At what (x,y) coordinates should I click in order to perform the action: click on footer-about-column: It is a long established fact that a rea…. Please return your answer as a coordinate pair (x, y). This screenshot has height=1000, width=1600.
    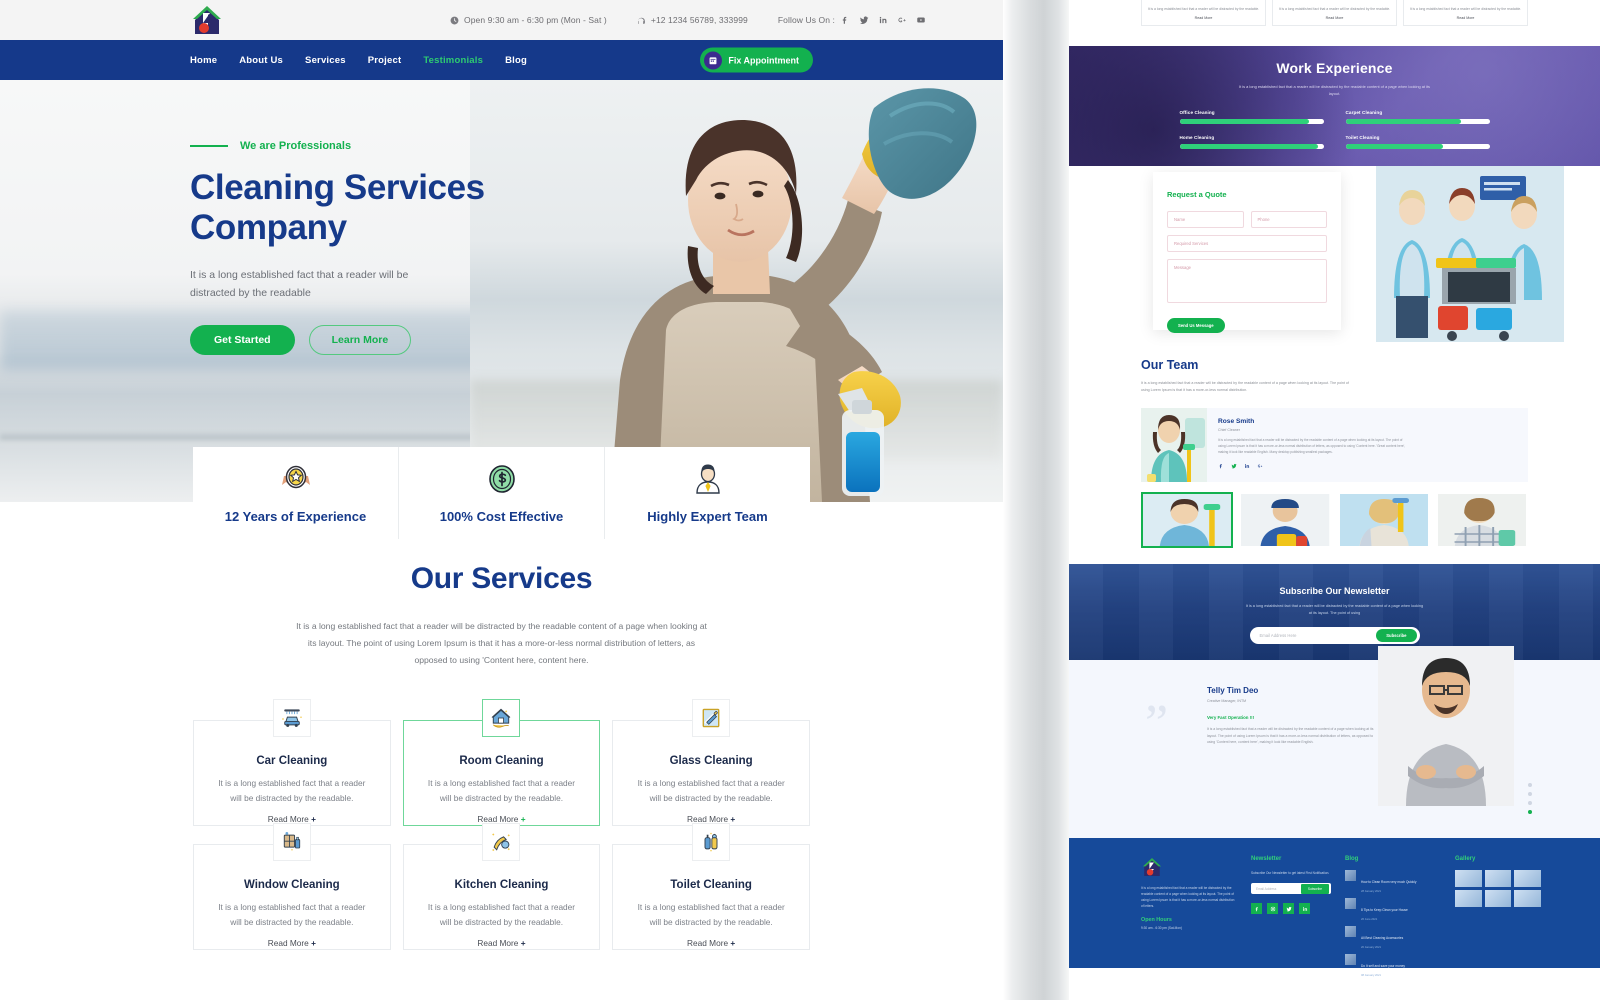
    Looking at the image, I should click on (1189, 919).